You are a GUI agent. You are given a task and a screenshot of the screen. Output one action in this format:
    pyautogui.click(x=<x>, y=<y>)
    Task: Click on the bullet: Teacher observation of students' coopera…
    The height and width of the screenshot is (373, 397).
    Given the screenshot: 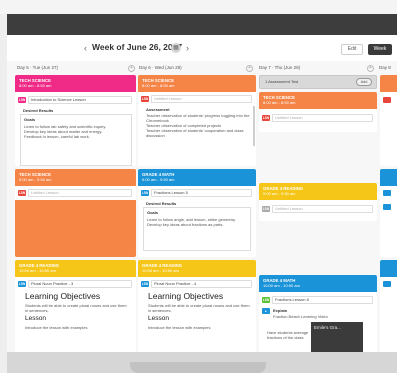 What is the action you would take?
    pyautogui.click(x=195, y=133)
    